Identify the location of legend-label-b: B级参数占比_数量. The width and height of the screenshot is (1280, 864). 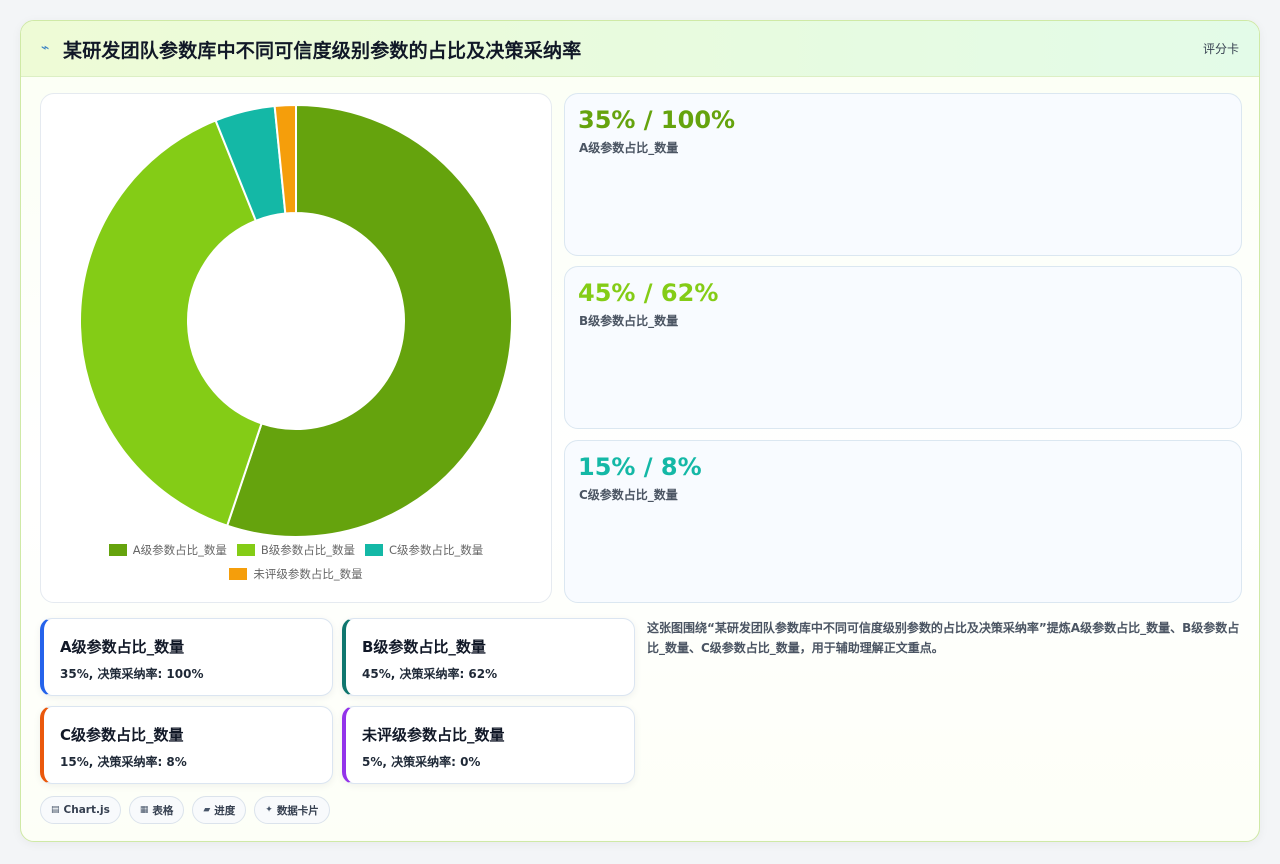
(307, 550).